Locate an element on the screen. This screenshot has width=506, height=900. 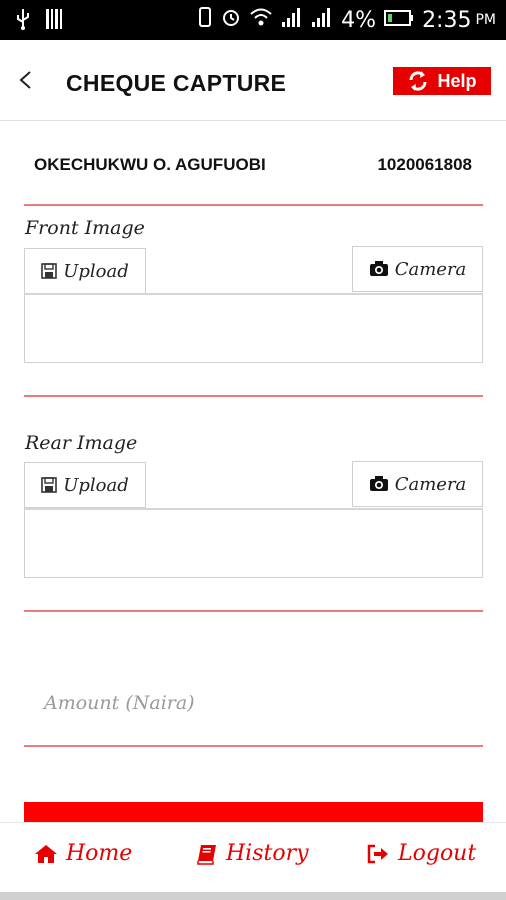
status-bar: 4% 2:35 PM is located at coordinates (253, 20).